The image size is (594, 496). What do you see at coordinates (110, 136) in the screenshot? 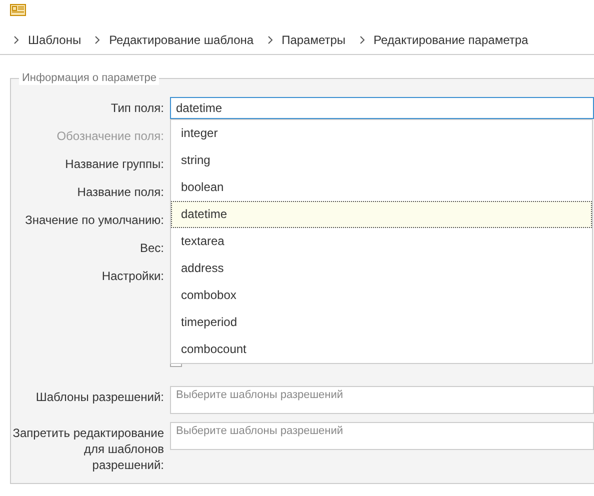
I see `field-label: Обозначение поля:` at bounding box center [110, 136].